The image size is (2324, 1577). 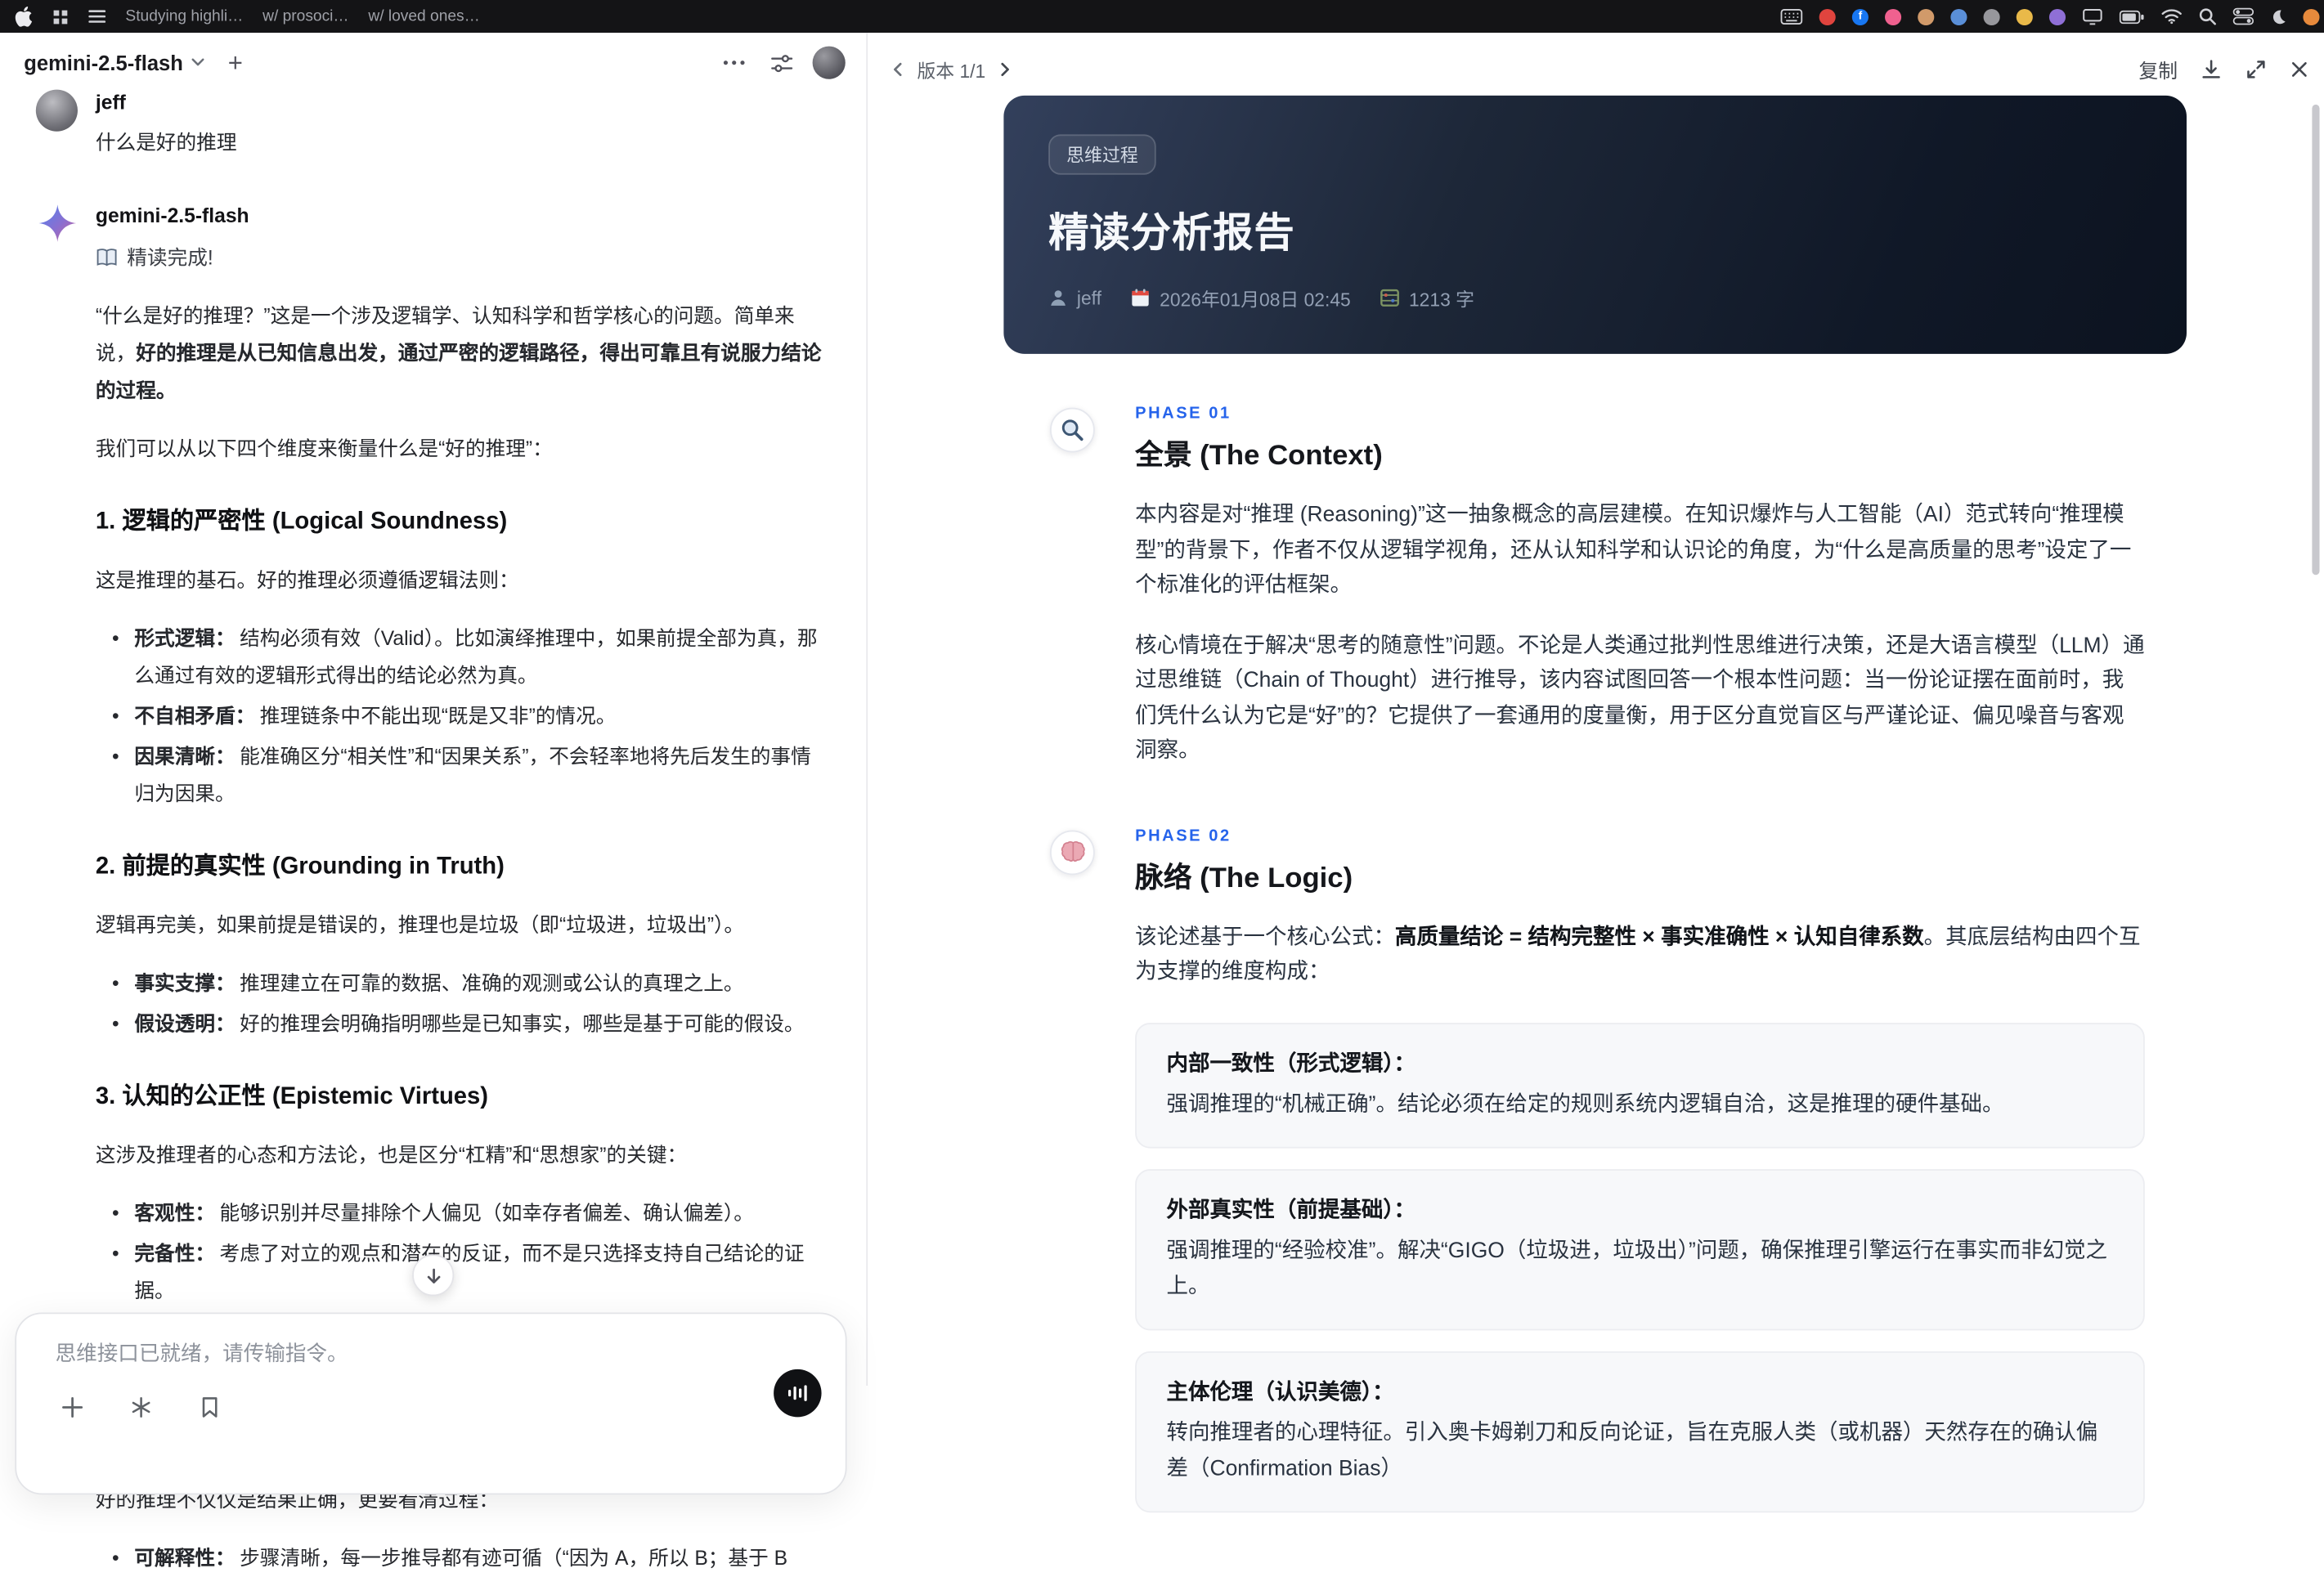 I want to click on assistant-paragraph: 我们可以从以下四个维度来衡量什么是“好的推理”：, so click(x=324, y=448).